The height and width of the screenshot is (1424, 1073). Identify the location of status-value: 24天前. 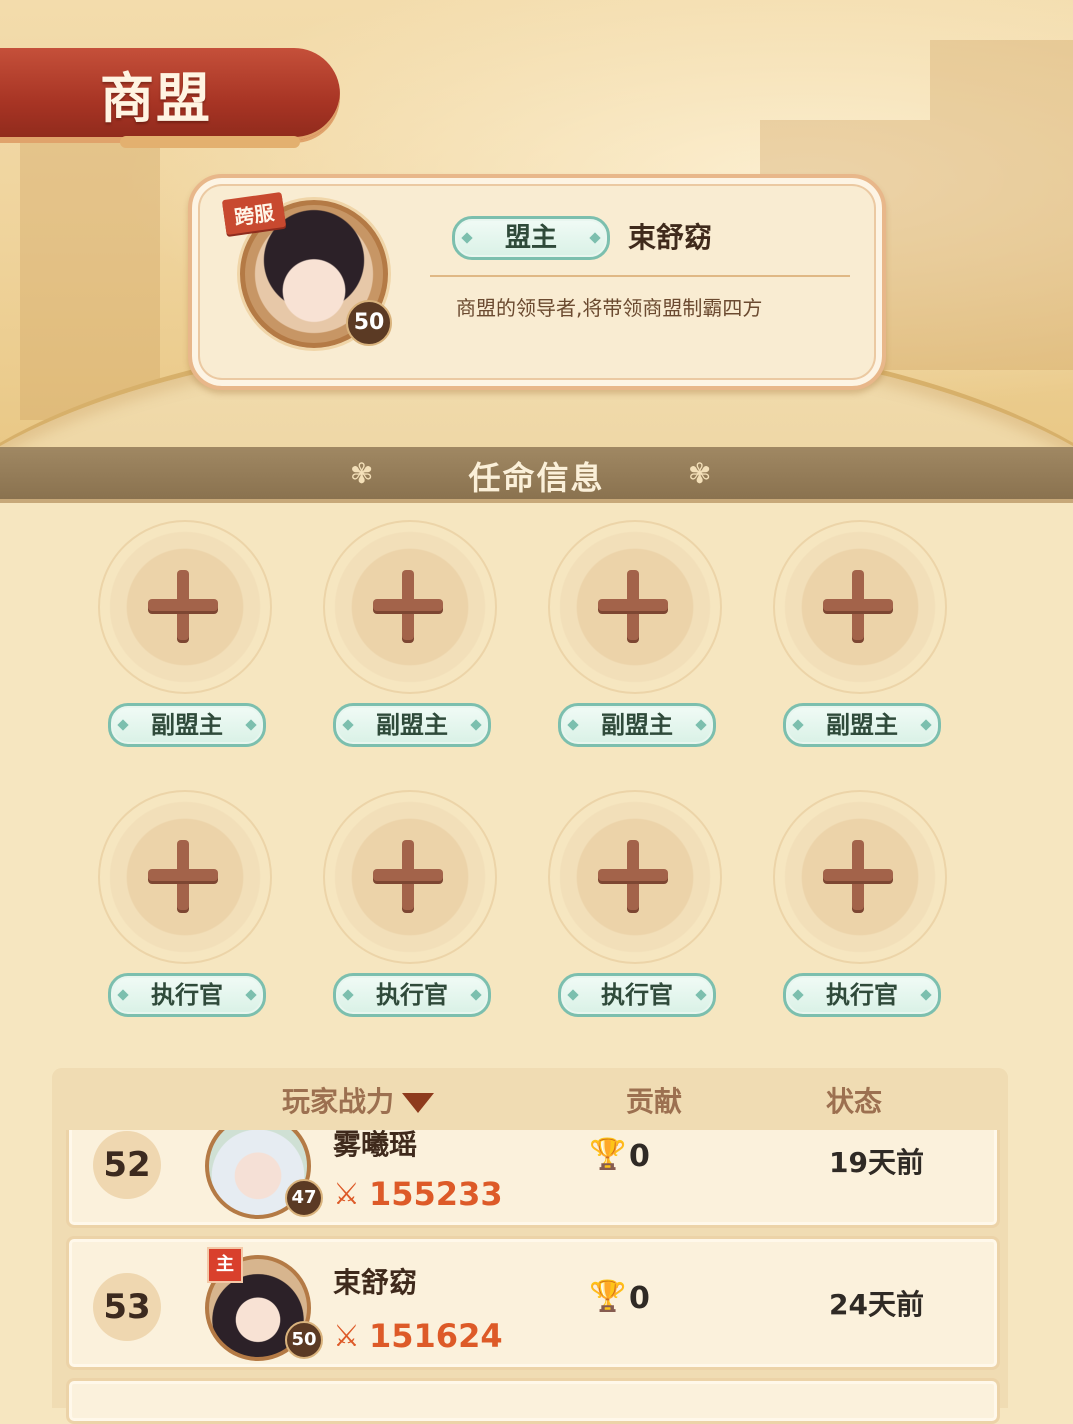
(876, 1304).